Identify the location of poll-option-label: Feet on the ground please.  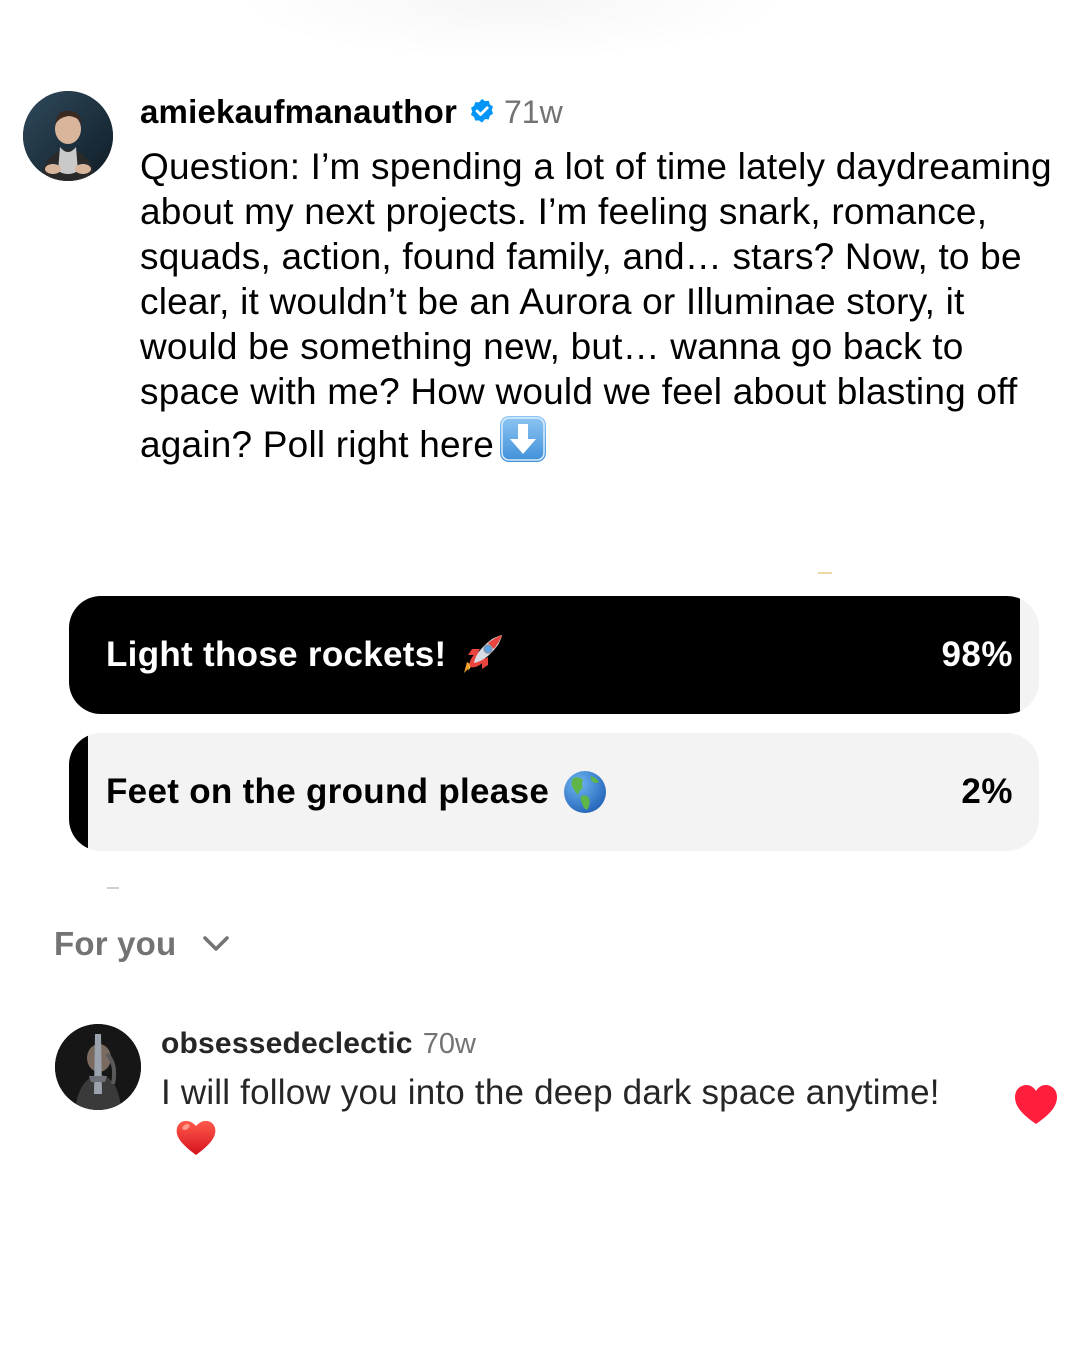
(357, 792).